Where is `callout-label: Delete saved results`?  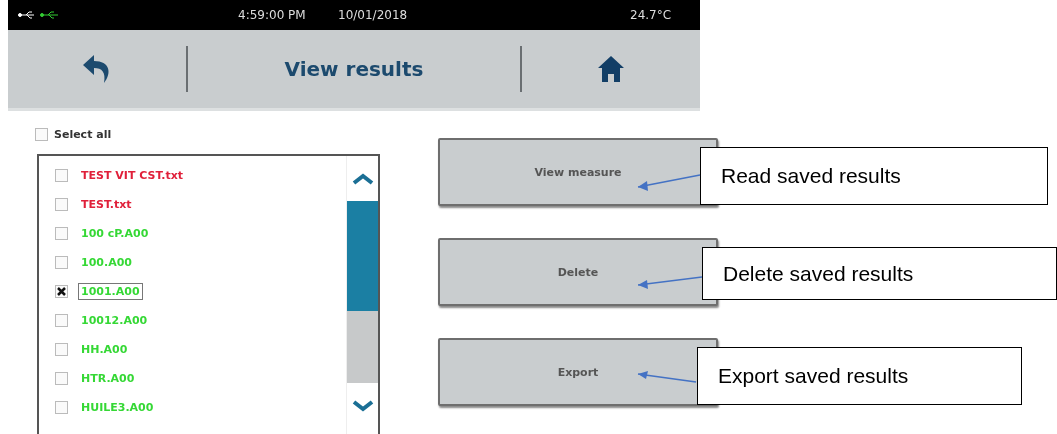 callout-label: Delete saved results is located at coordinates (879, 273).